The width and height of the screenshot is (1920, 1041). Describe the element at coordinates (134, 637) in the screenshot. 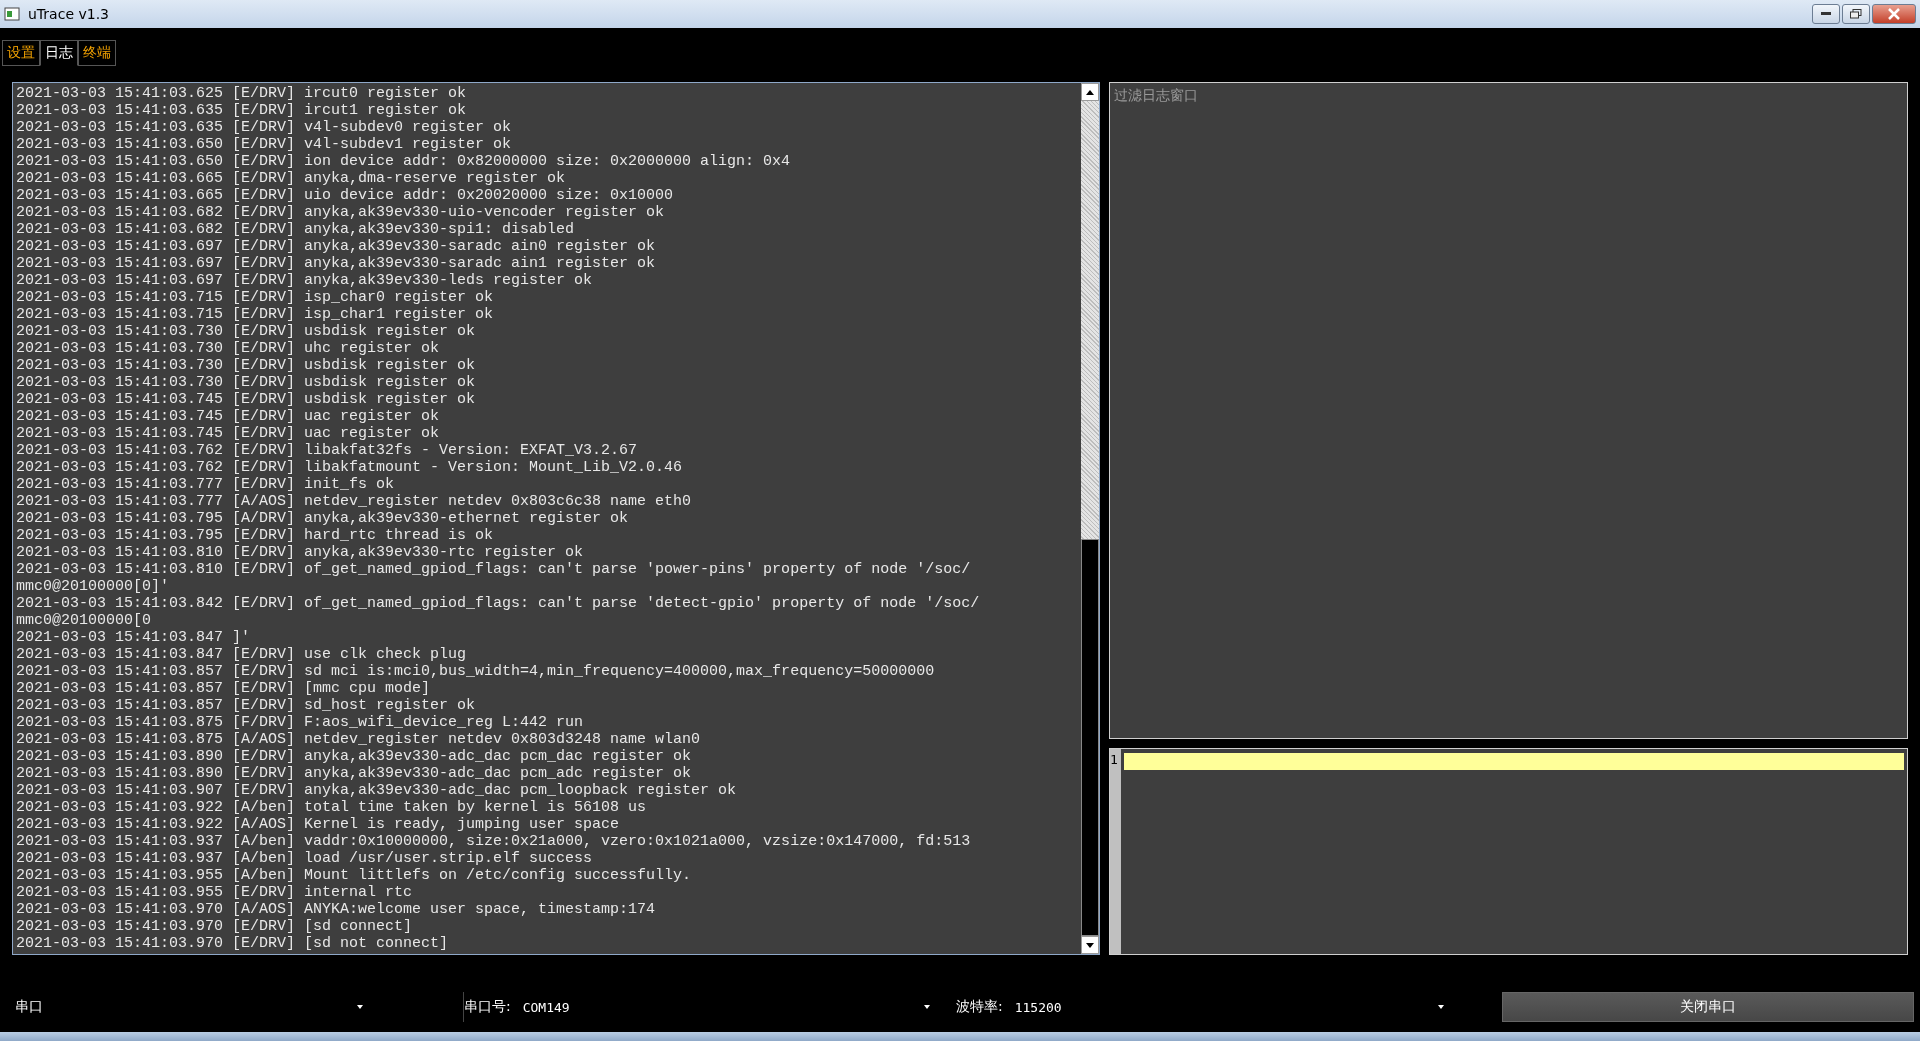

I see `log-line: 2021-03-03 15:41:03.847 ]'` at that location.